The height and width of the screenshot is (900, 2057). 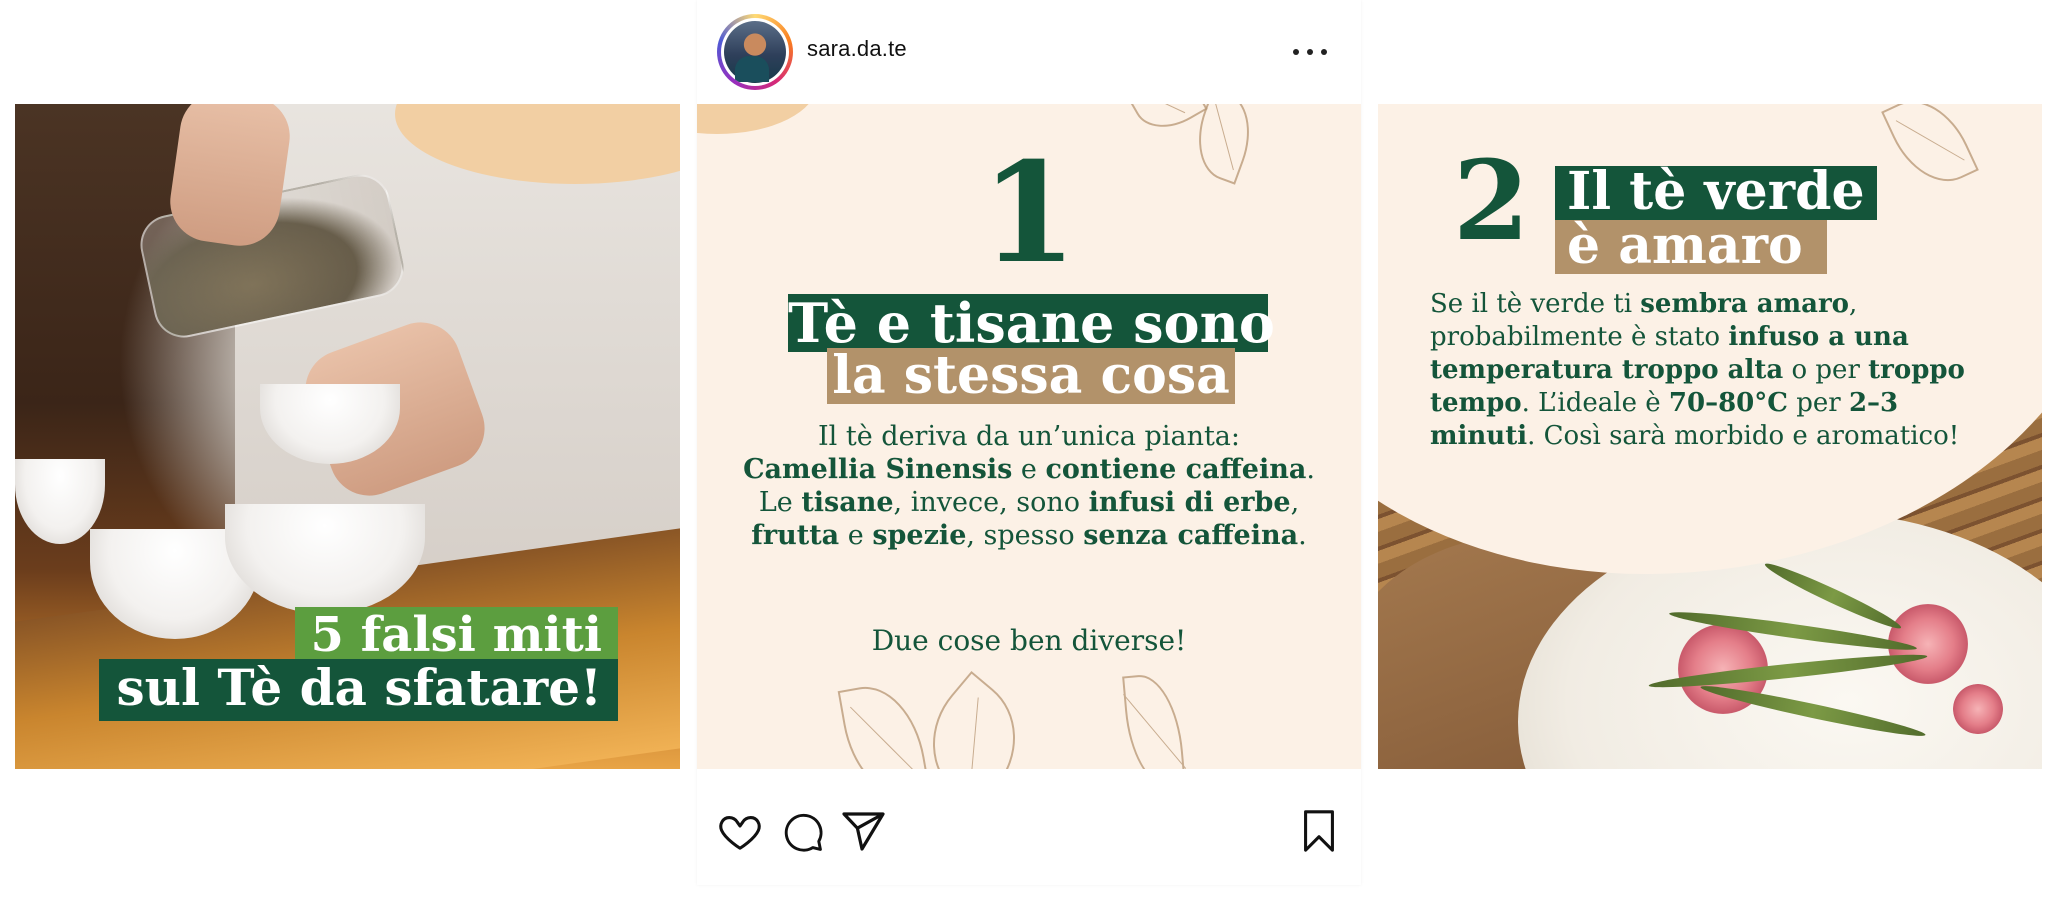 What do you see at coordinates (1743, 436) in the screenshot?
I see `body-text: . Così sarà morbido e aromatico!` at bounding box center [1743, 436].